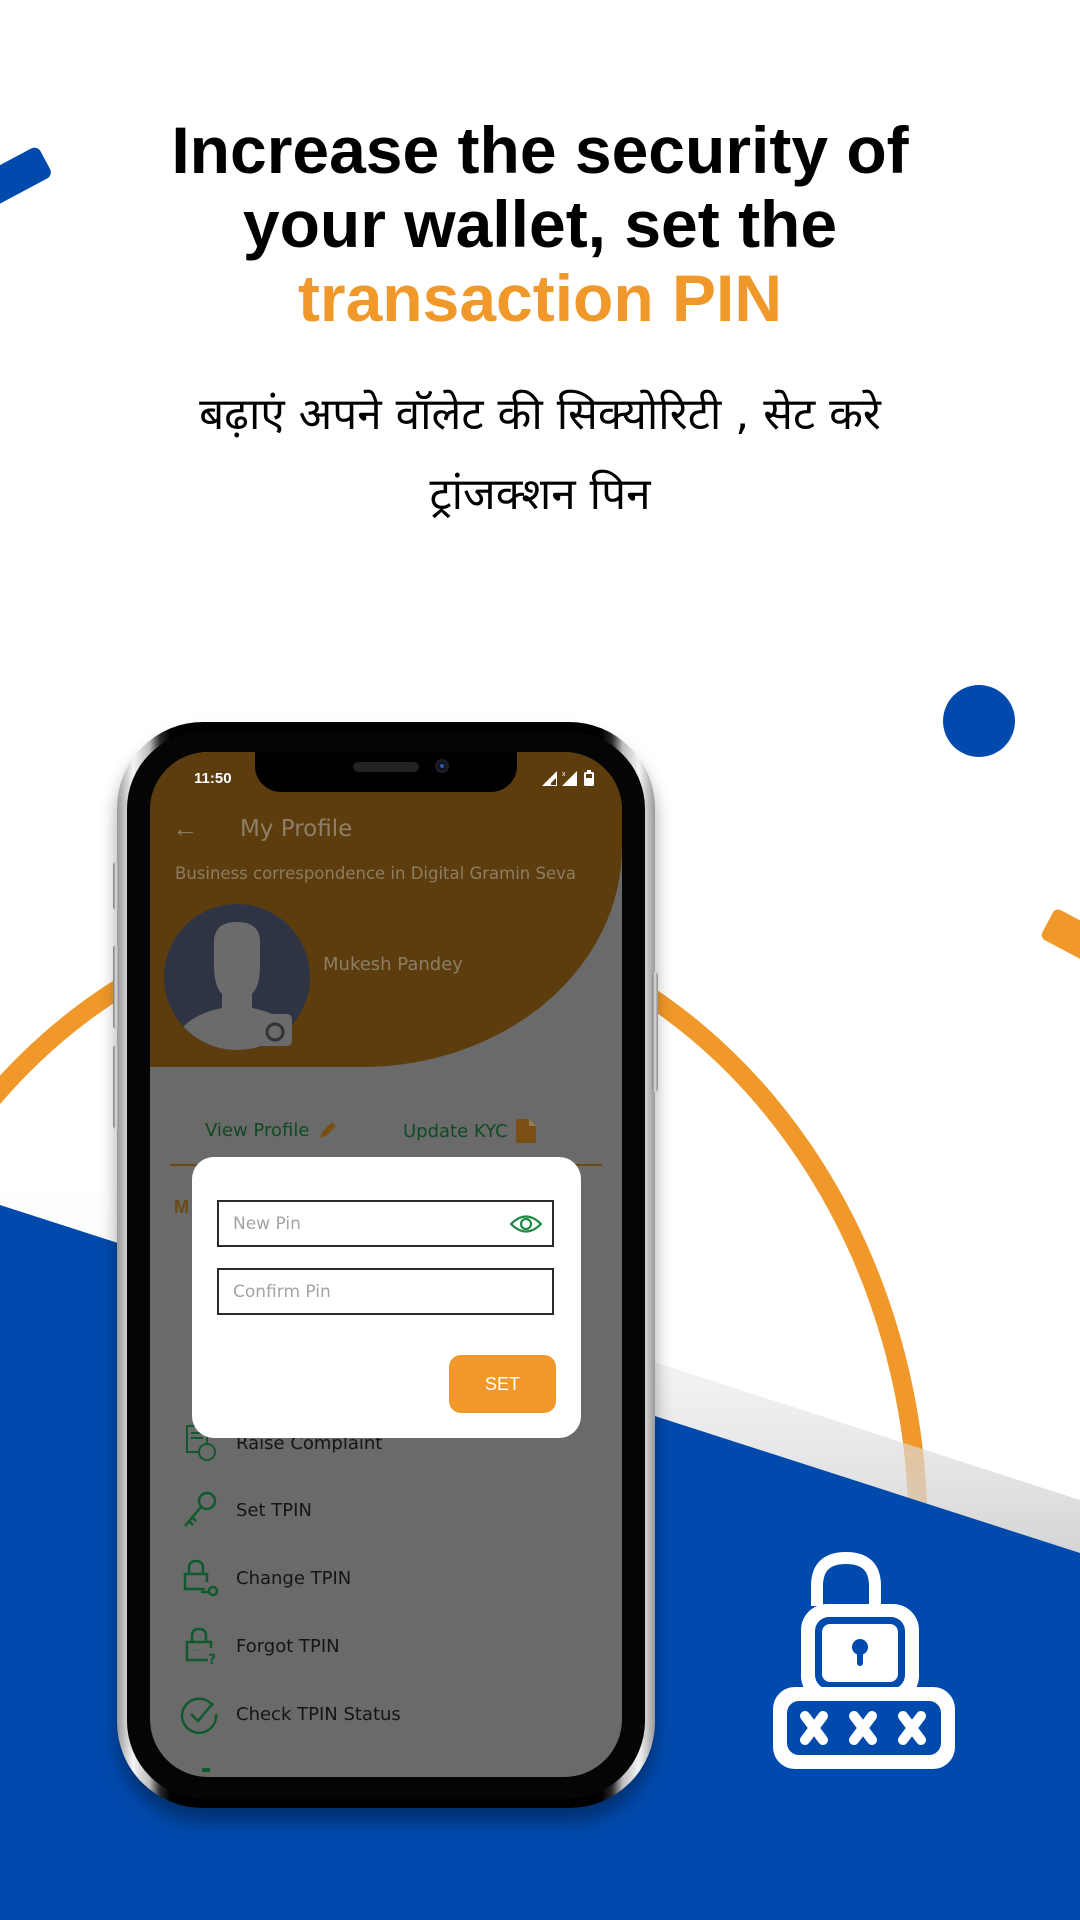  What do you see at coordinates (296, 829) in the screenshot?
I see `app-bar-title: My Profile` at bounding box center [296, 829].